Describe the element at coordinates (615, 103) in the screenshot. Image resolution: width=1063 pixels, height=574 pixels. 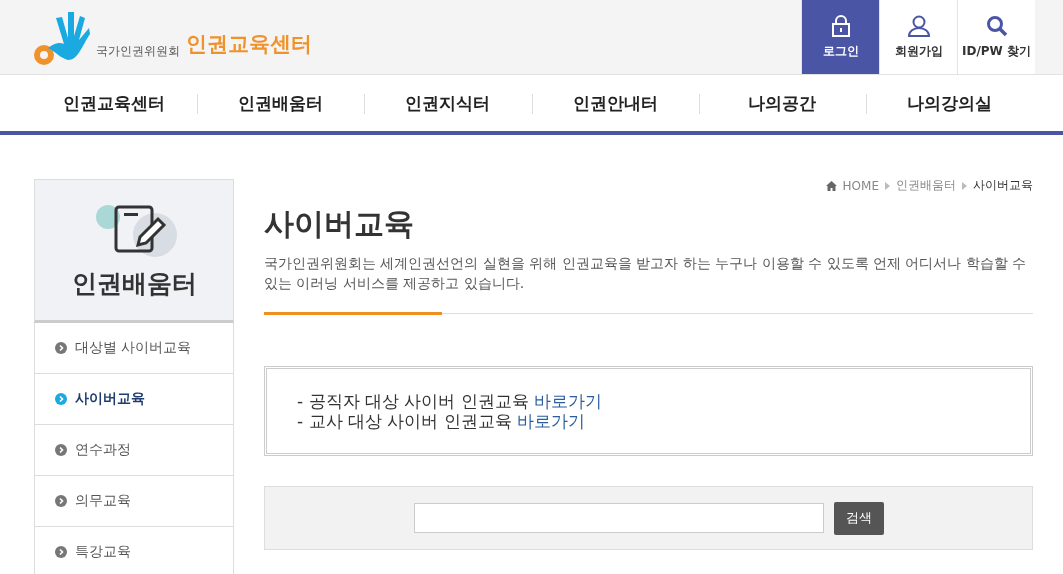
I see `nav-item: 인권안내터` at that location.